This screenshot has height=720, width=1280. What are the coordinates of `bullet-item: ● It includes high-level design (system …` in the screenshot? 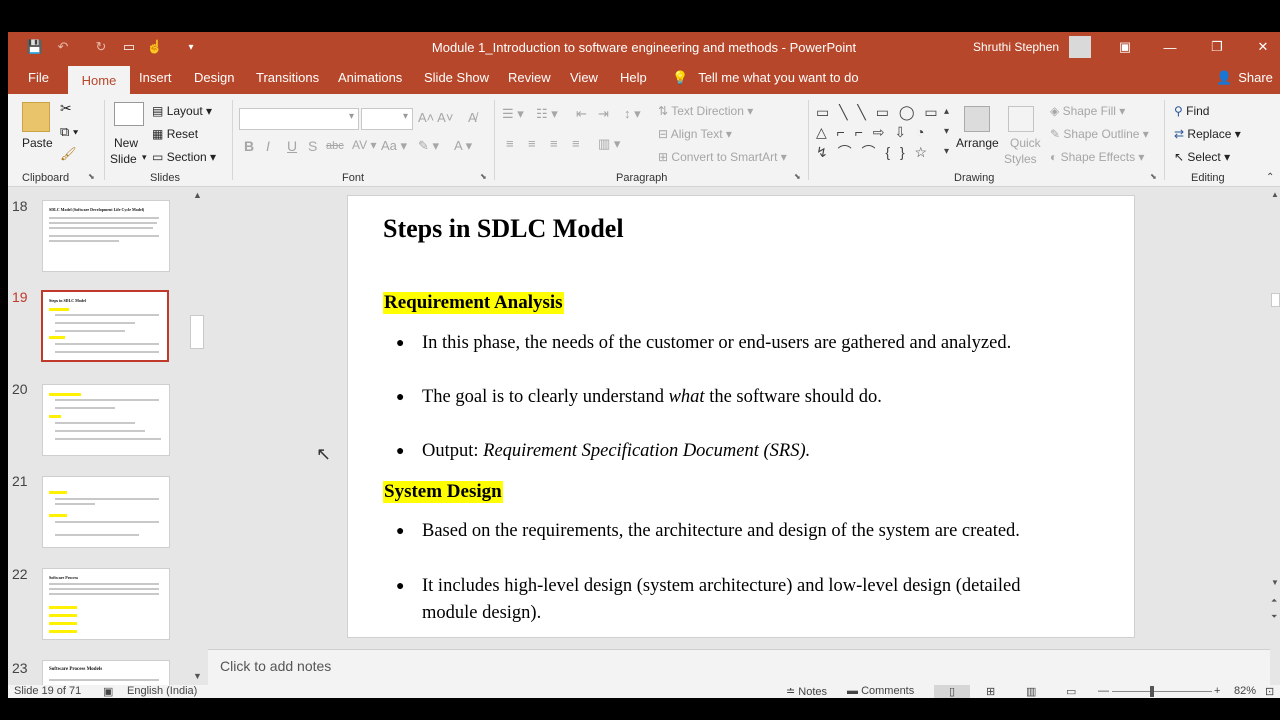 It's located at (746, 600).